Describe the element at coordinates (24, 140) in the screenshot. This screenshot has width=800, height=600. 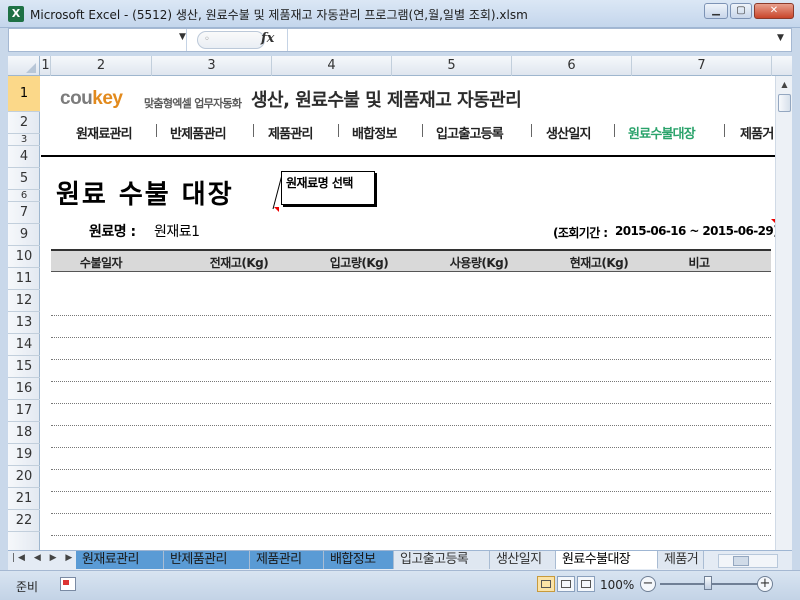
I see `row-header-cell: 3` at that location.